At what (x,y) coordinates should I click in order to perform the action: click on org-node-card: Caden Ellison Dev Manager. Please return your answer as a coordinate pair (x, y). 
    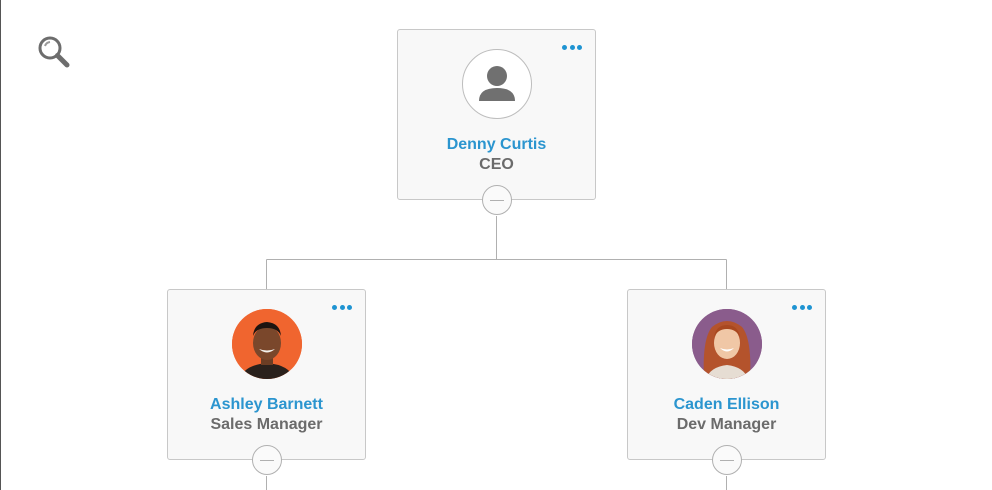
    Looking at the image, I should click on (726, 382).